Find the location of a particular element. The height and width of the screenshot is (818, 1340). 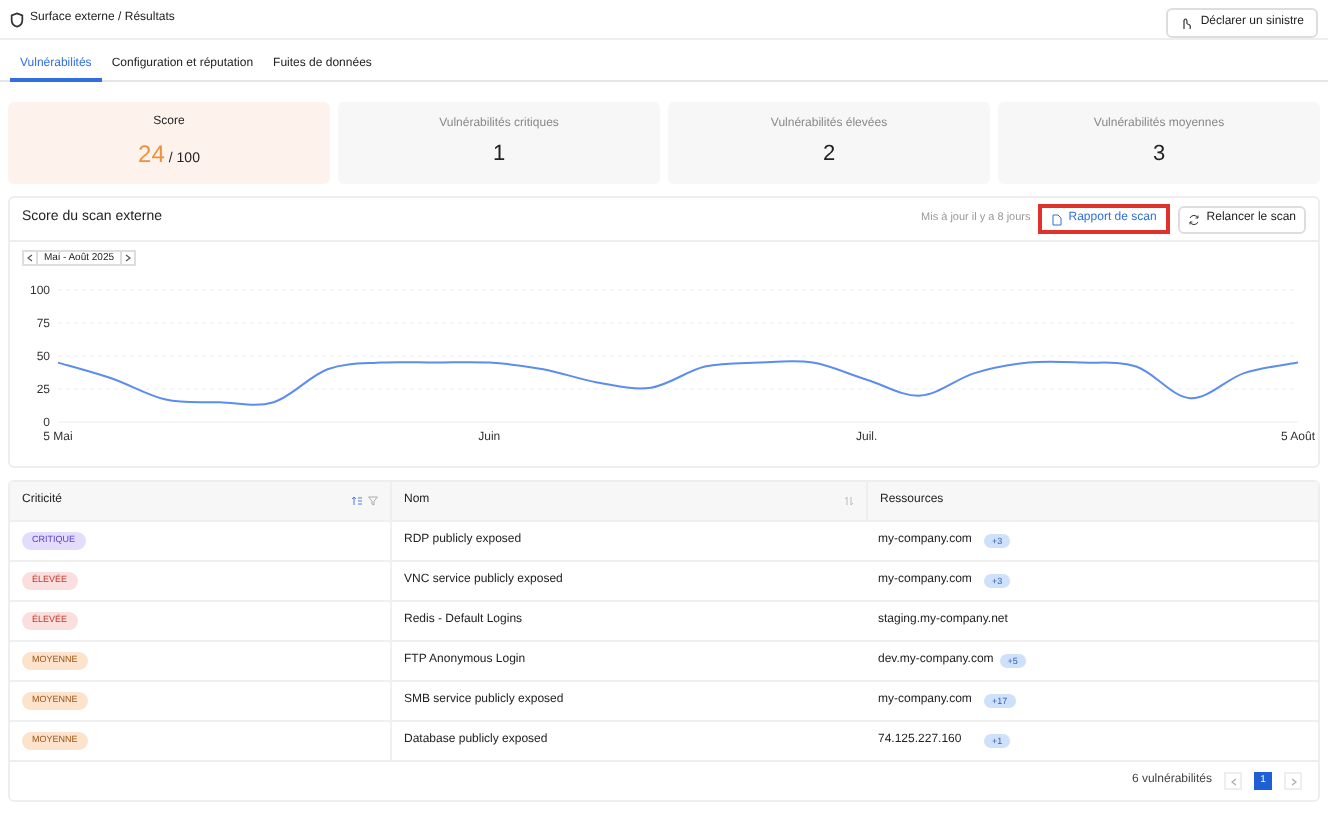

stat-value: 3 is located at coordinates (1159, 154).